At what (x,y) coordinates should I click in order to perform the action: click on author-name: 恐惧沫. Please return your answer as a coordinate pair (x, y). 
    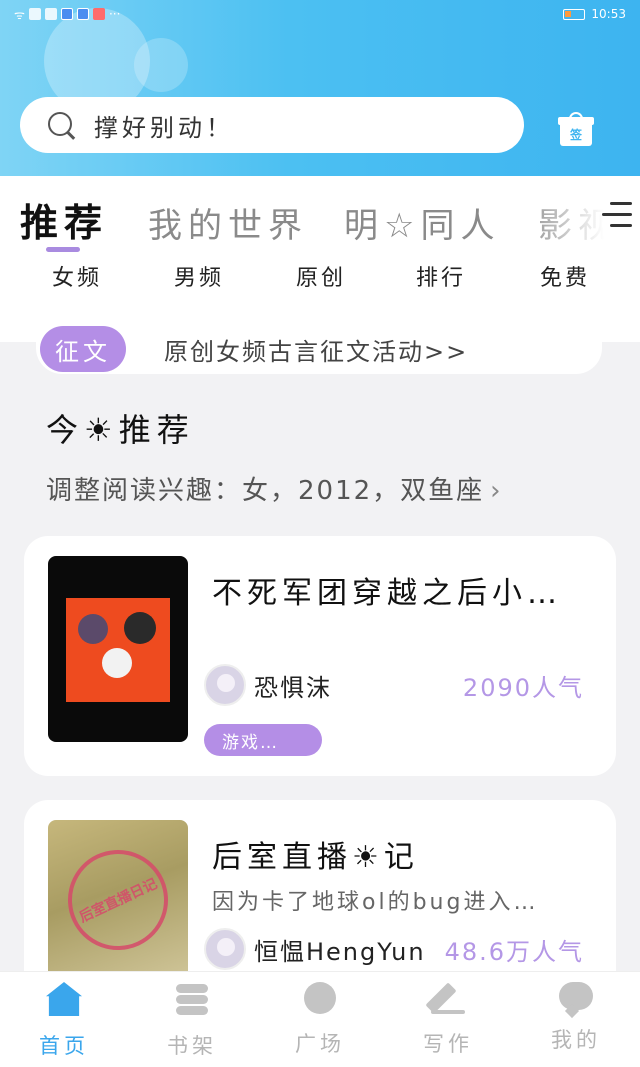
    Looking at the image, I should click on (293, 687).